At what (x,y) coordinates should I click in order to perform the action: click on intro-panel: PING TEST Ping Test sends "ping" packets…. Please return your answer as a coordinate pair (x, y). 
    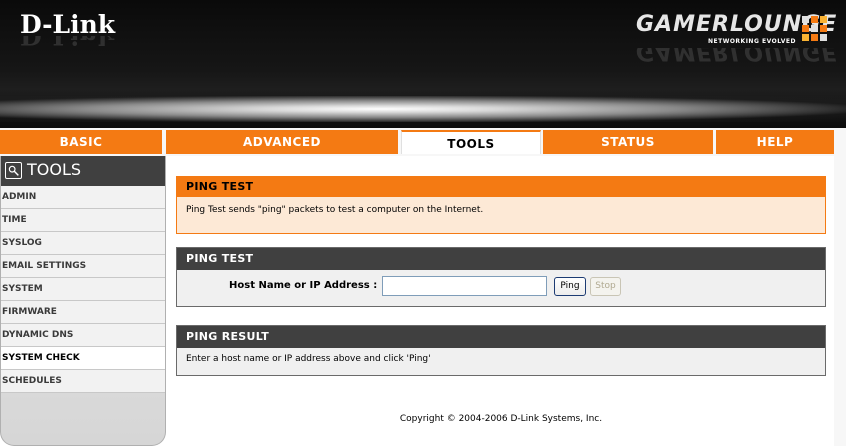
    Looking at the image, I should click on (501, 205).